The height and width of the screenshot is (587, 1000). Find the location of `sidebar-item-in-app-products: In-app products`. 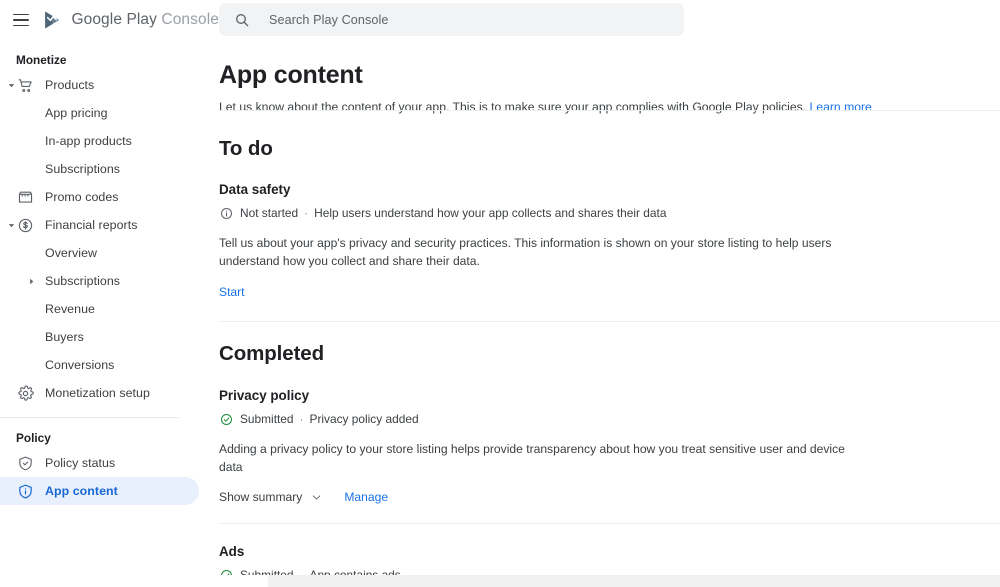

sidebar-item-in-app-products: In-app products is located at coordinates (99, 141).